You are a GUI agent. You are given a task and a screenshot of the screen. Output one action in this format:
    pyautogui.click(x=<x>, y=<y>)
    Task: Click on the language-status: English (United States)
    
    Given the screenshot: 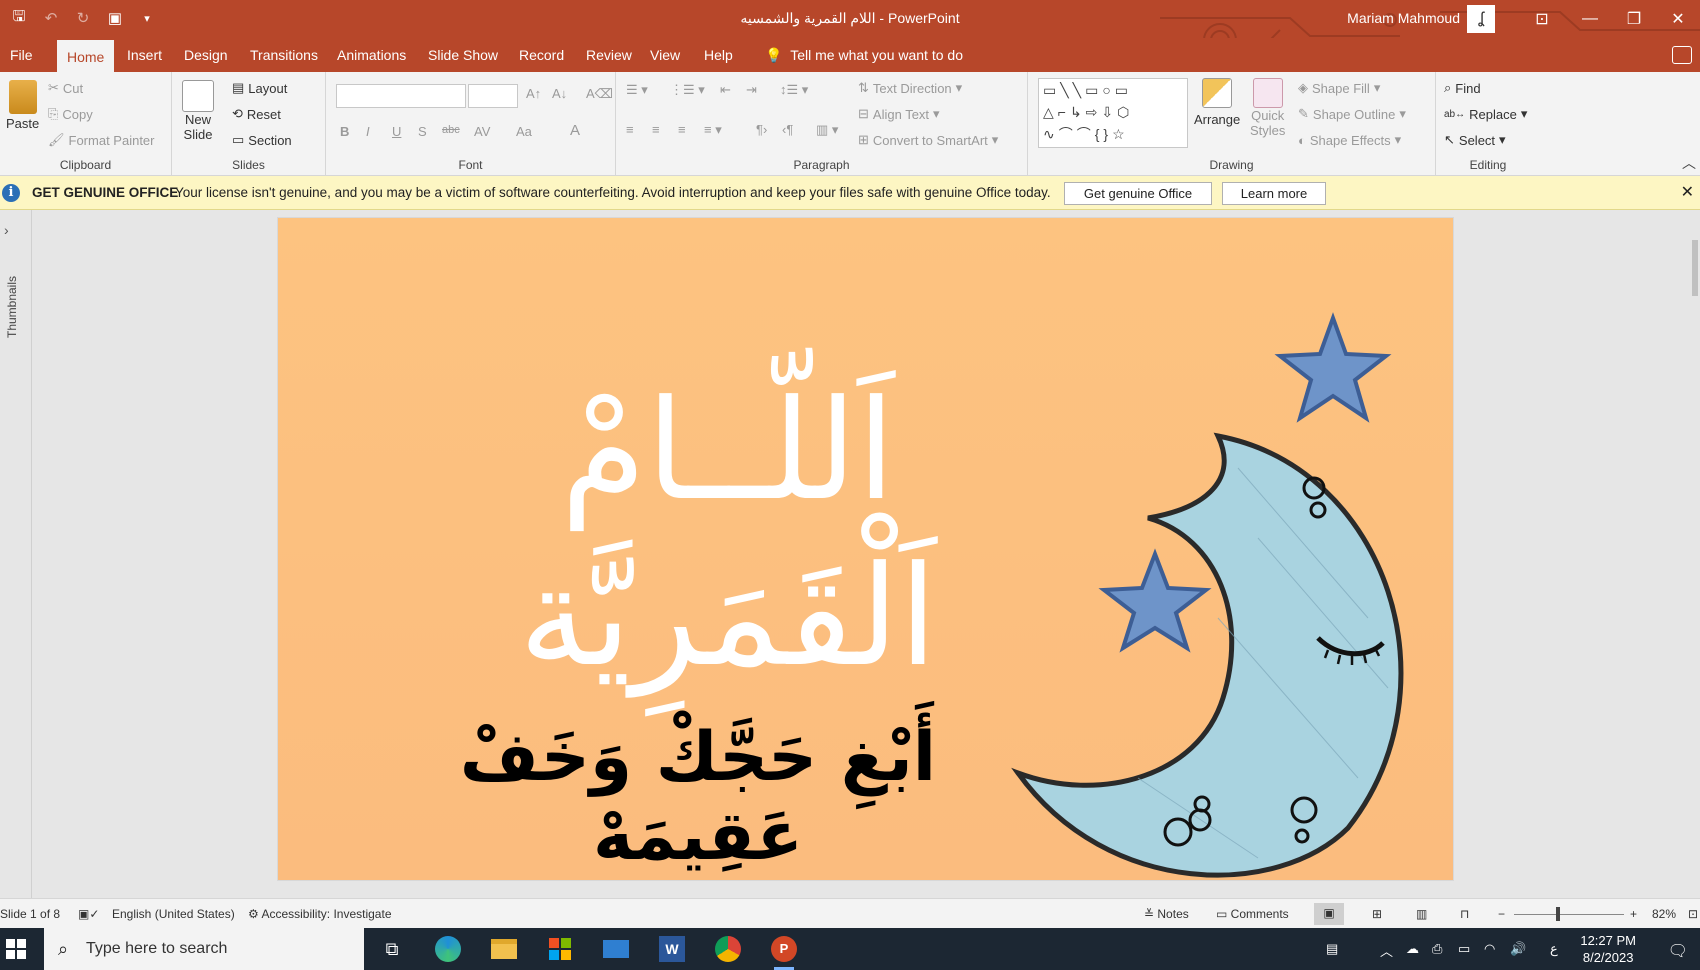 What is the action you would take?
    pyautogui.click(x=173, y=914)
    